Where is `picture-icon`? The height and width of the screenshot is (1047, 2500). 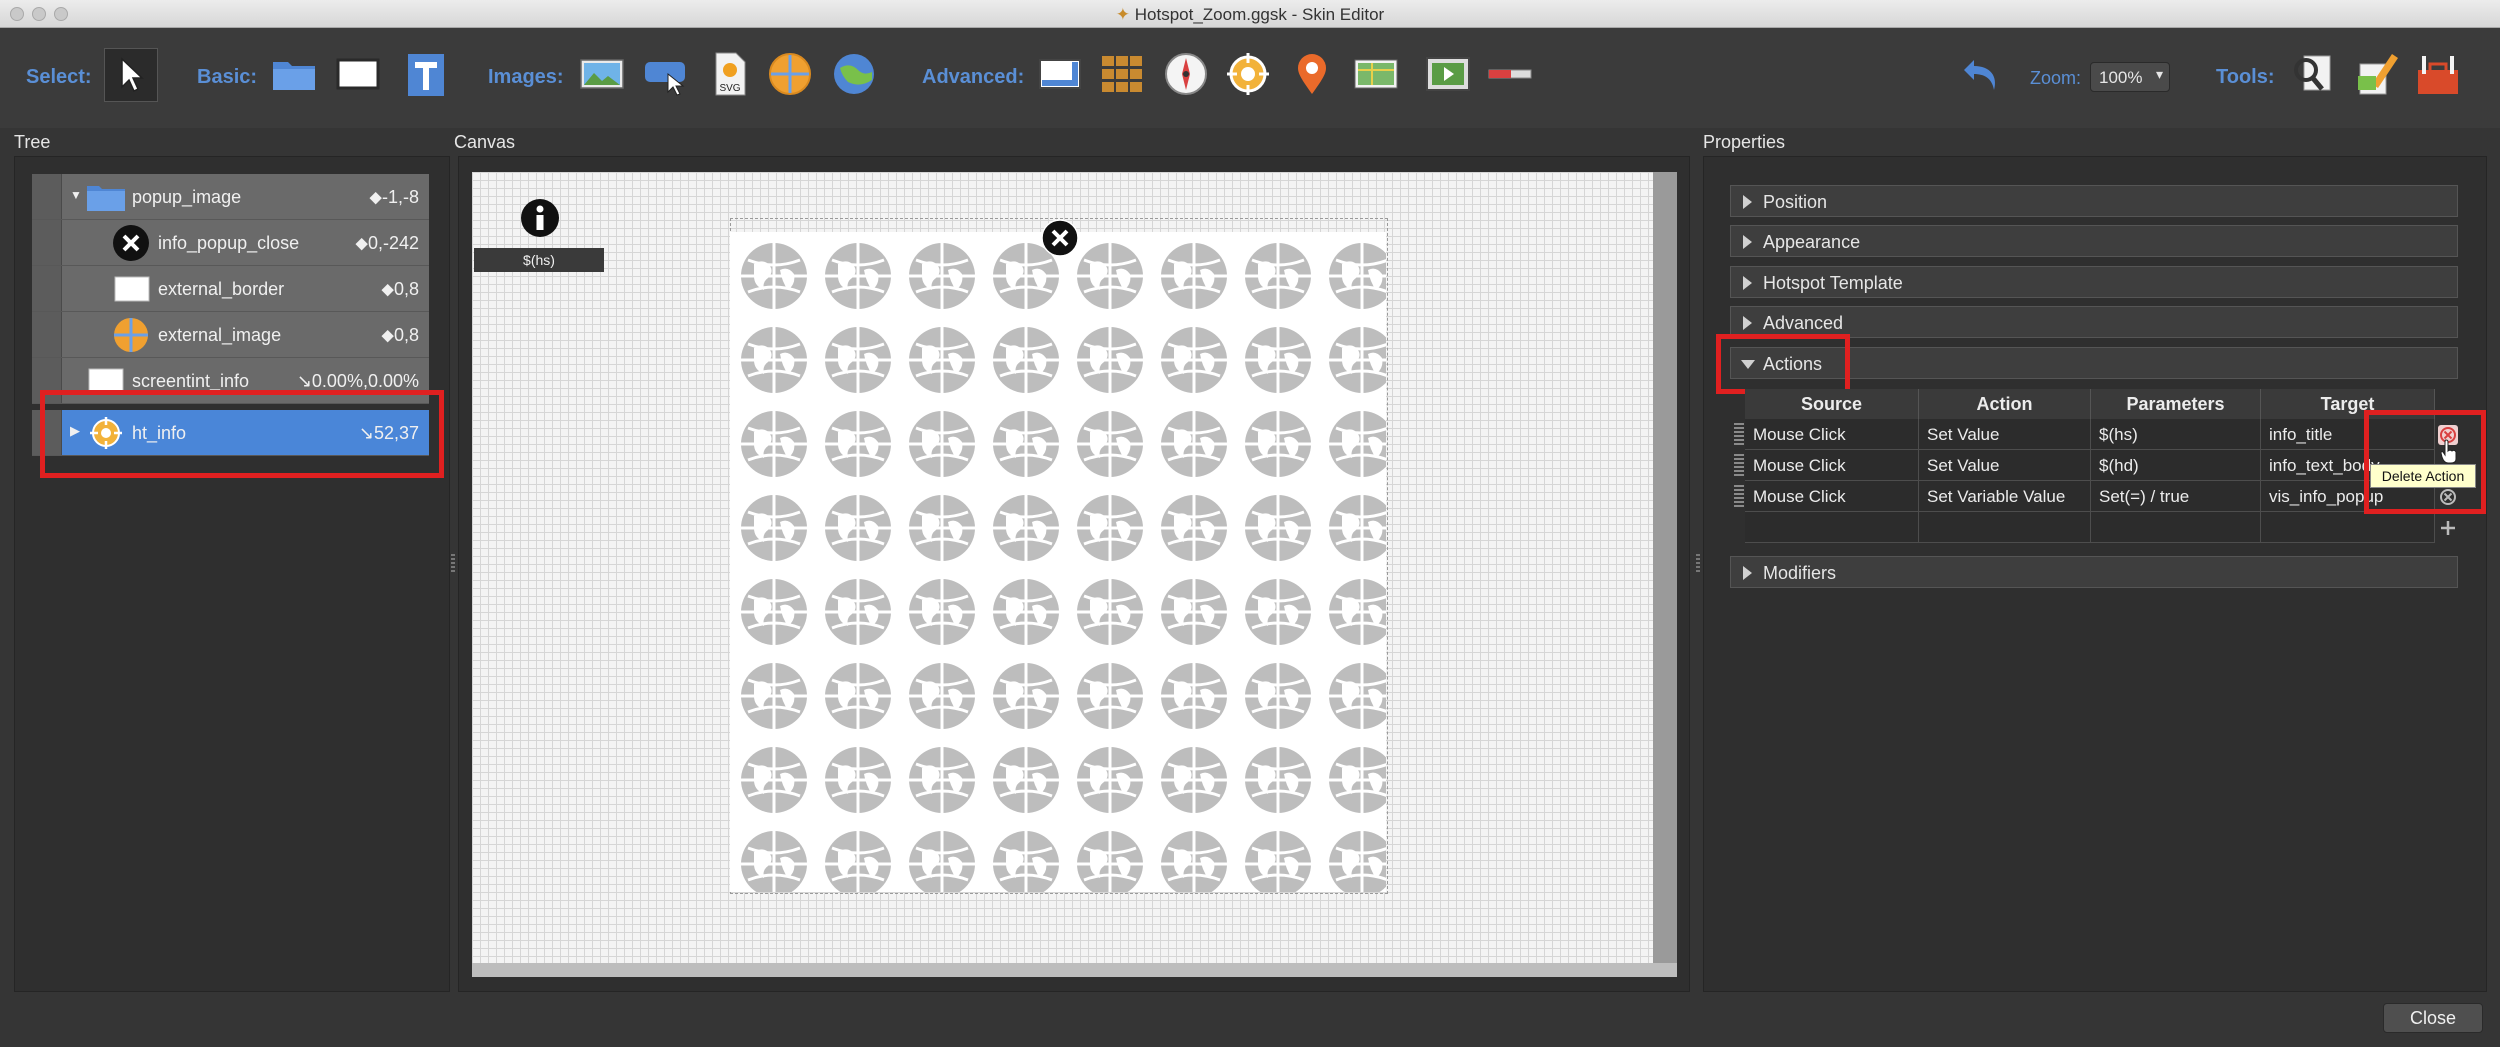 picture-icon is located at coordinates (602, 74).